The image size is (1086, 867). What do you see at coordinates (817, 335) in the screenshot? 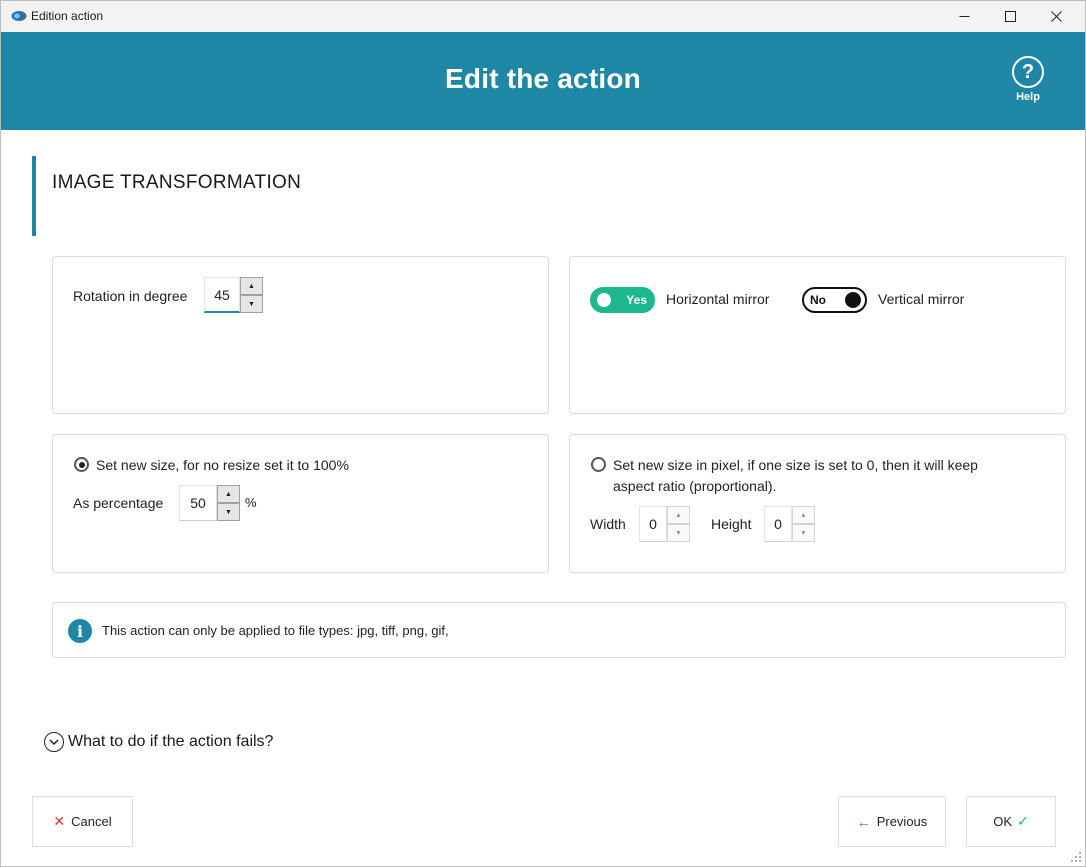
I see `mirror-card: Yes Horizontal mirror No Vertical mirror` at bounding box center [817, 335].